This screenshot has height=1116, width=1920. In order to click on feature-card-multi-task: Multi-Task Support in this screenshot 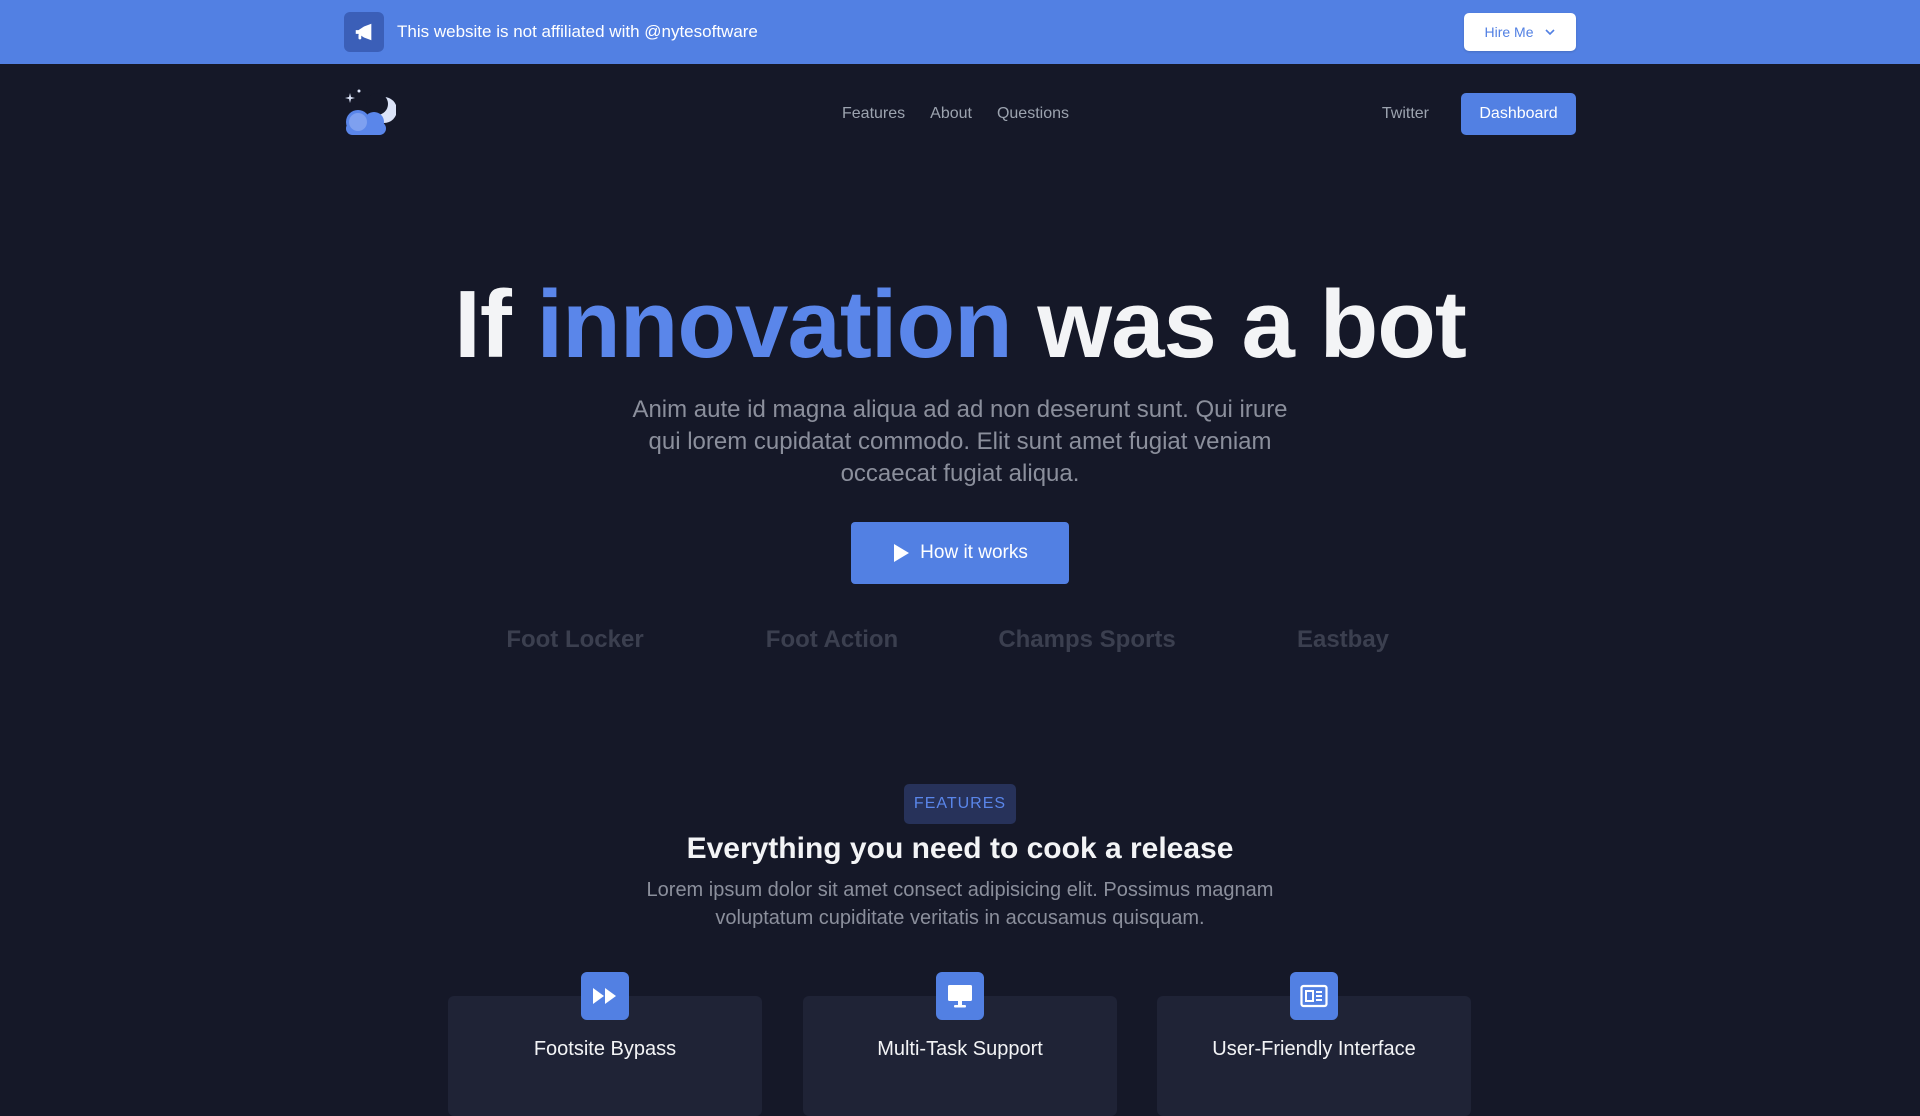, I will do `click(960, 1044)`.